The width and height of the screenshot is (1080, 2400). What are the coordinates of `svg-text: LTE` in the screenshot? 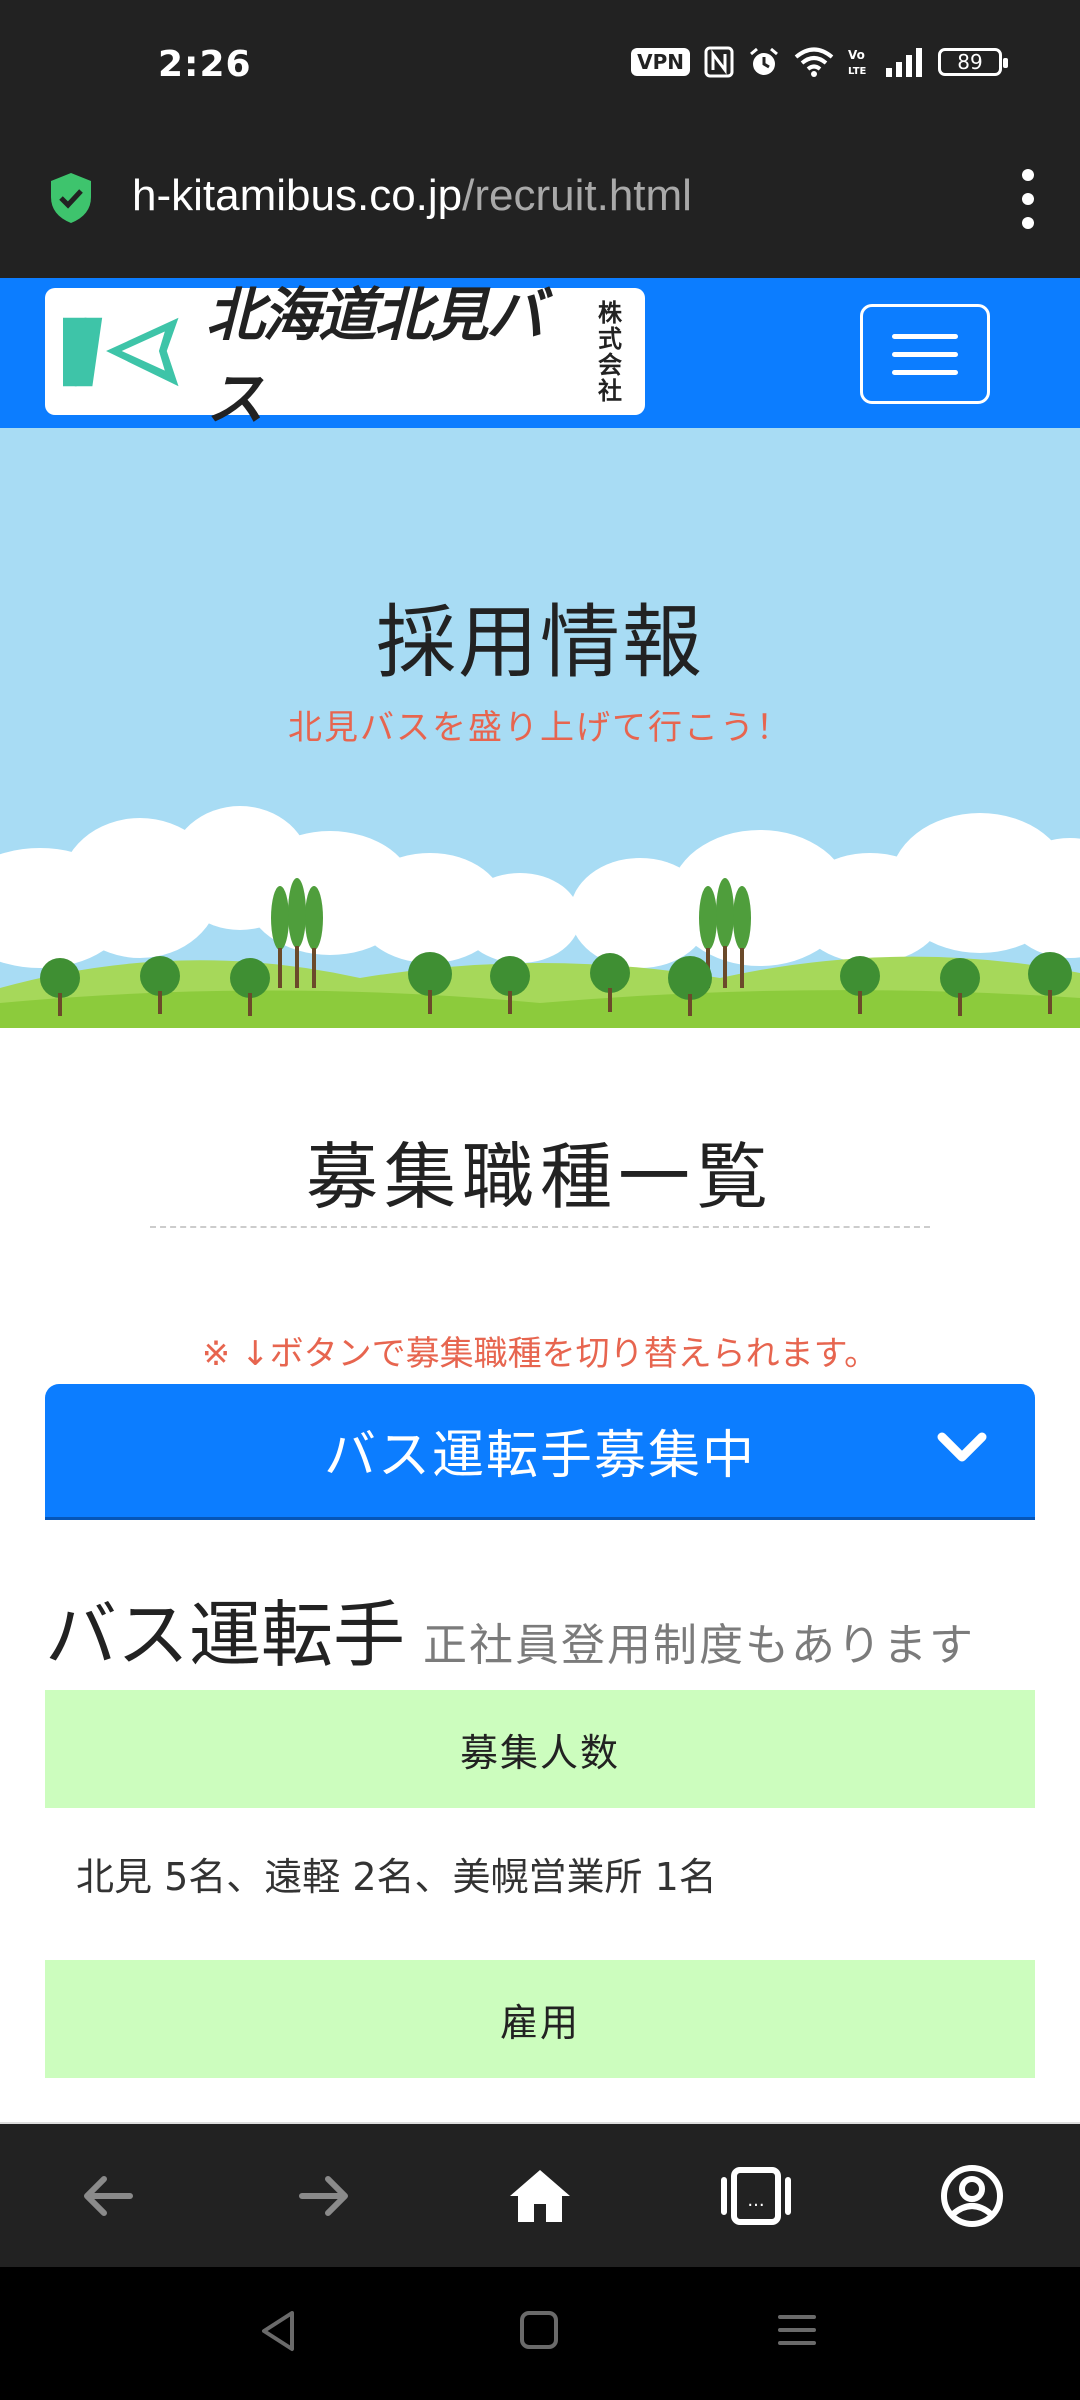 It's located at (857, 71).